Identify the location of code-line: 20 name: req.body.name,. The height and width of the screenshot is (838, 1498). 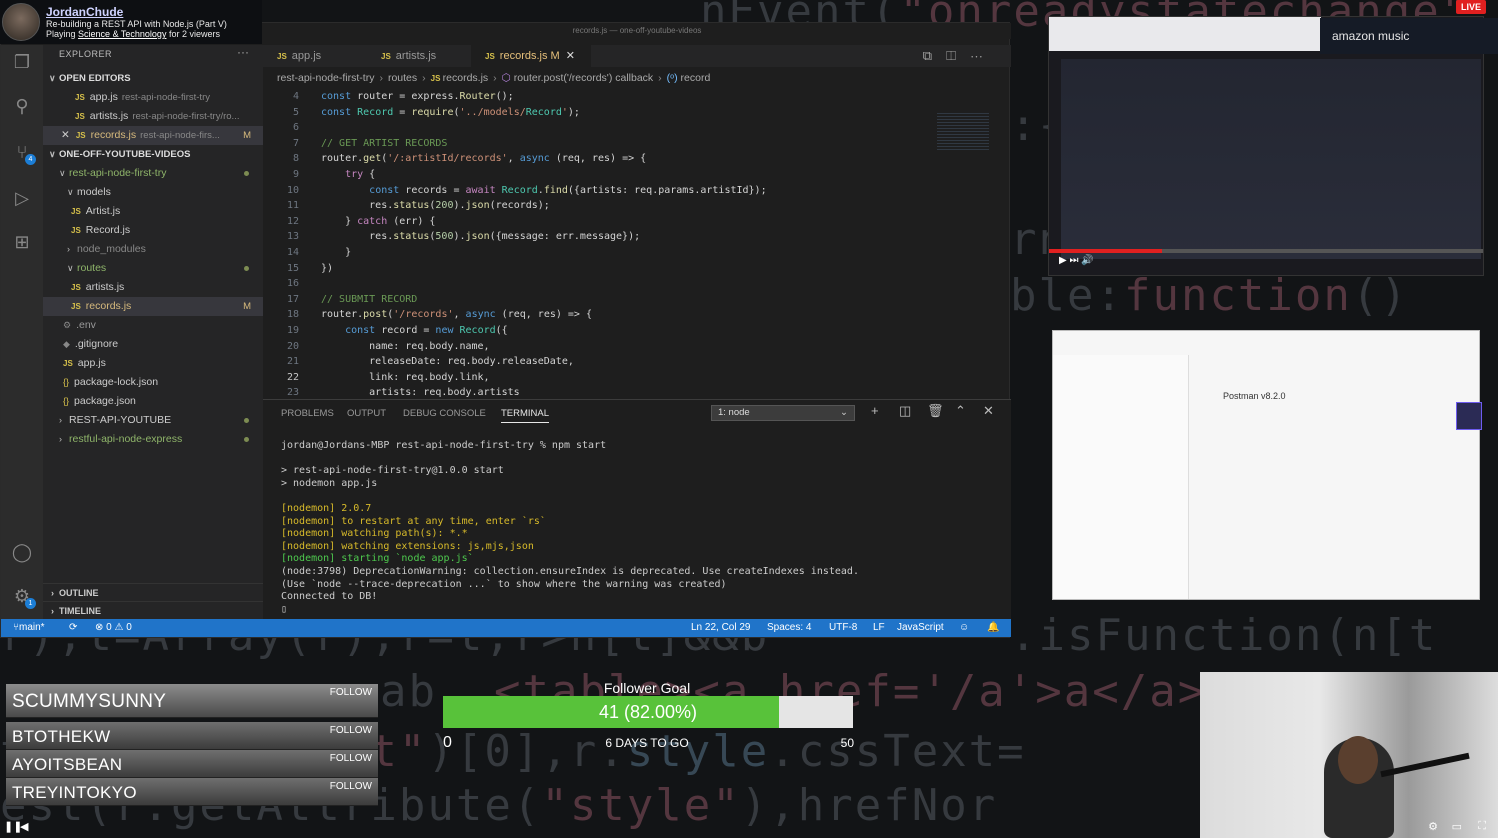
(613, 347).